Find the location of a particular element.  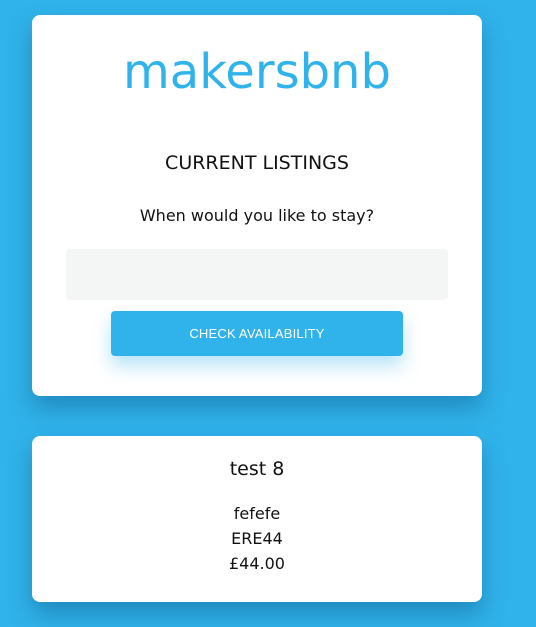

page-title: CURRENT LISTINGS is located at coordinates (257, 163).